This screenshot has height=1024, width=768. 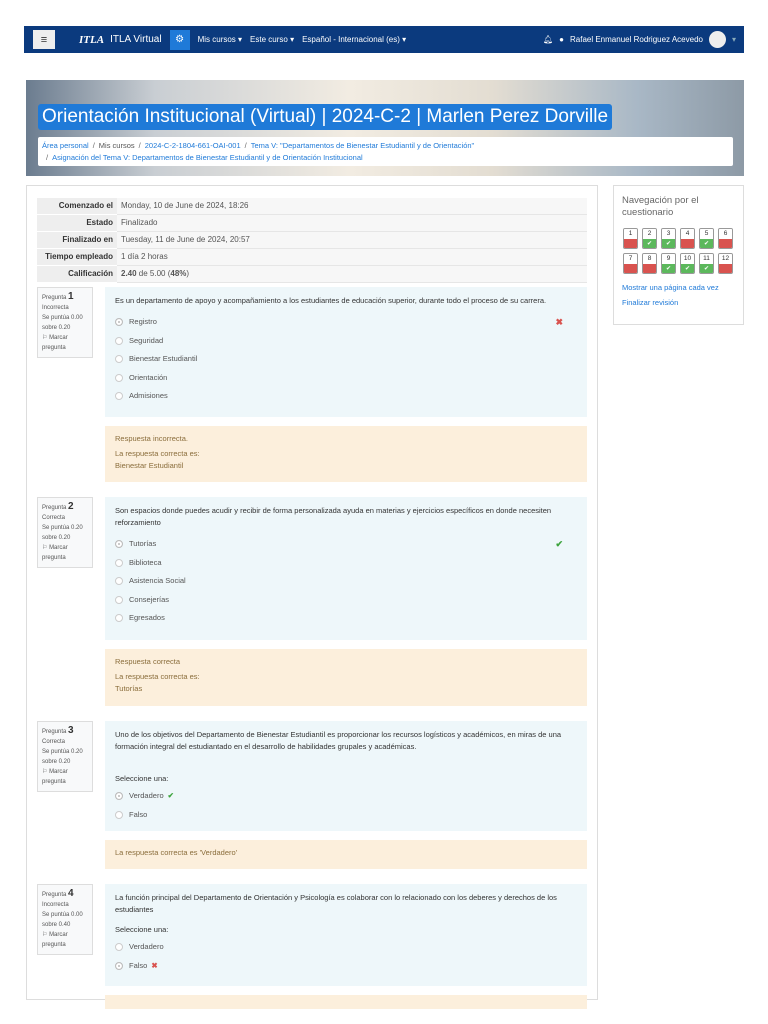 What do you see at coordinates (548, 39) in the screenshot?
I see `bell-icon: 🔔︎` at bounding box center [548, 39].